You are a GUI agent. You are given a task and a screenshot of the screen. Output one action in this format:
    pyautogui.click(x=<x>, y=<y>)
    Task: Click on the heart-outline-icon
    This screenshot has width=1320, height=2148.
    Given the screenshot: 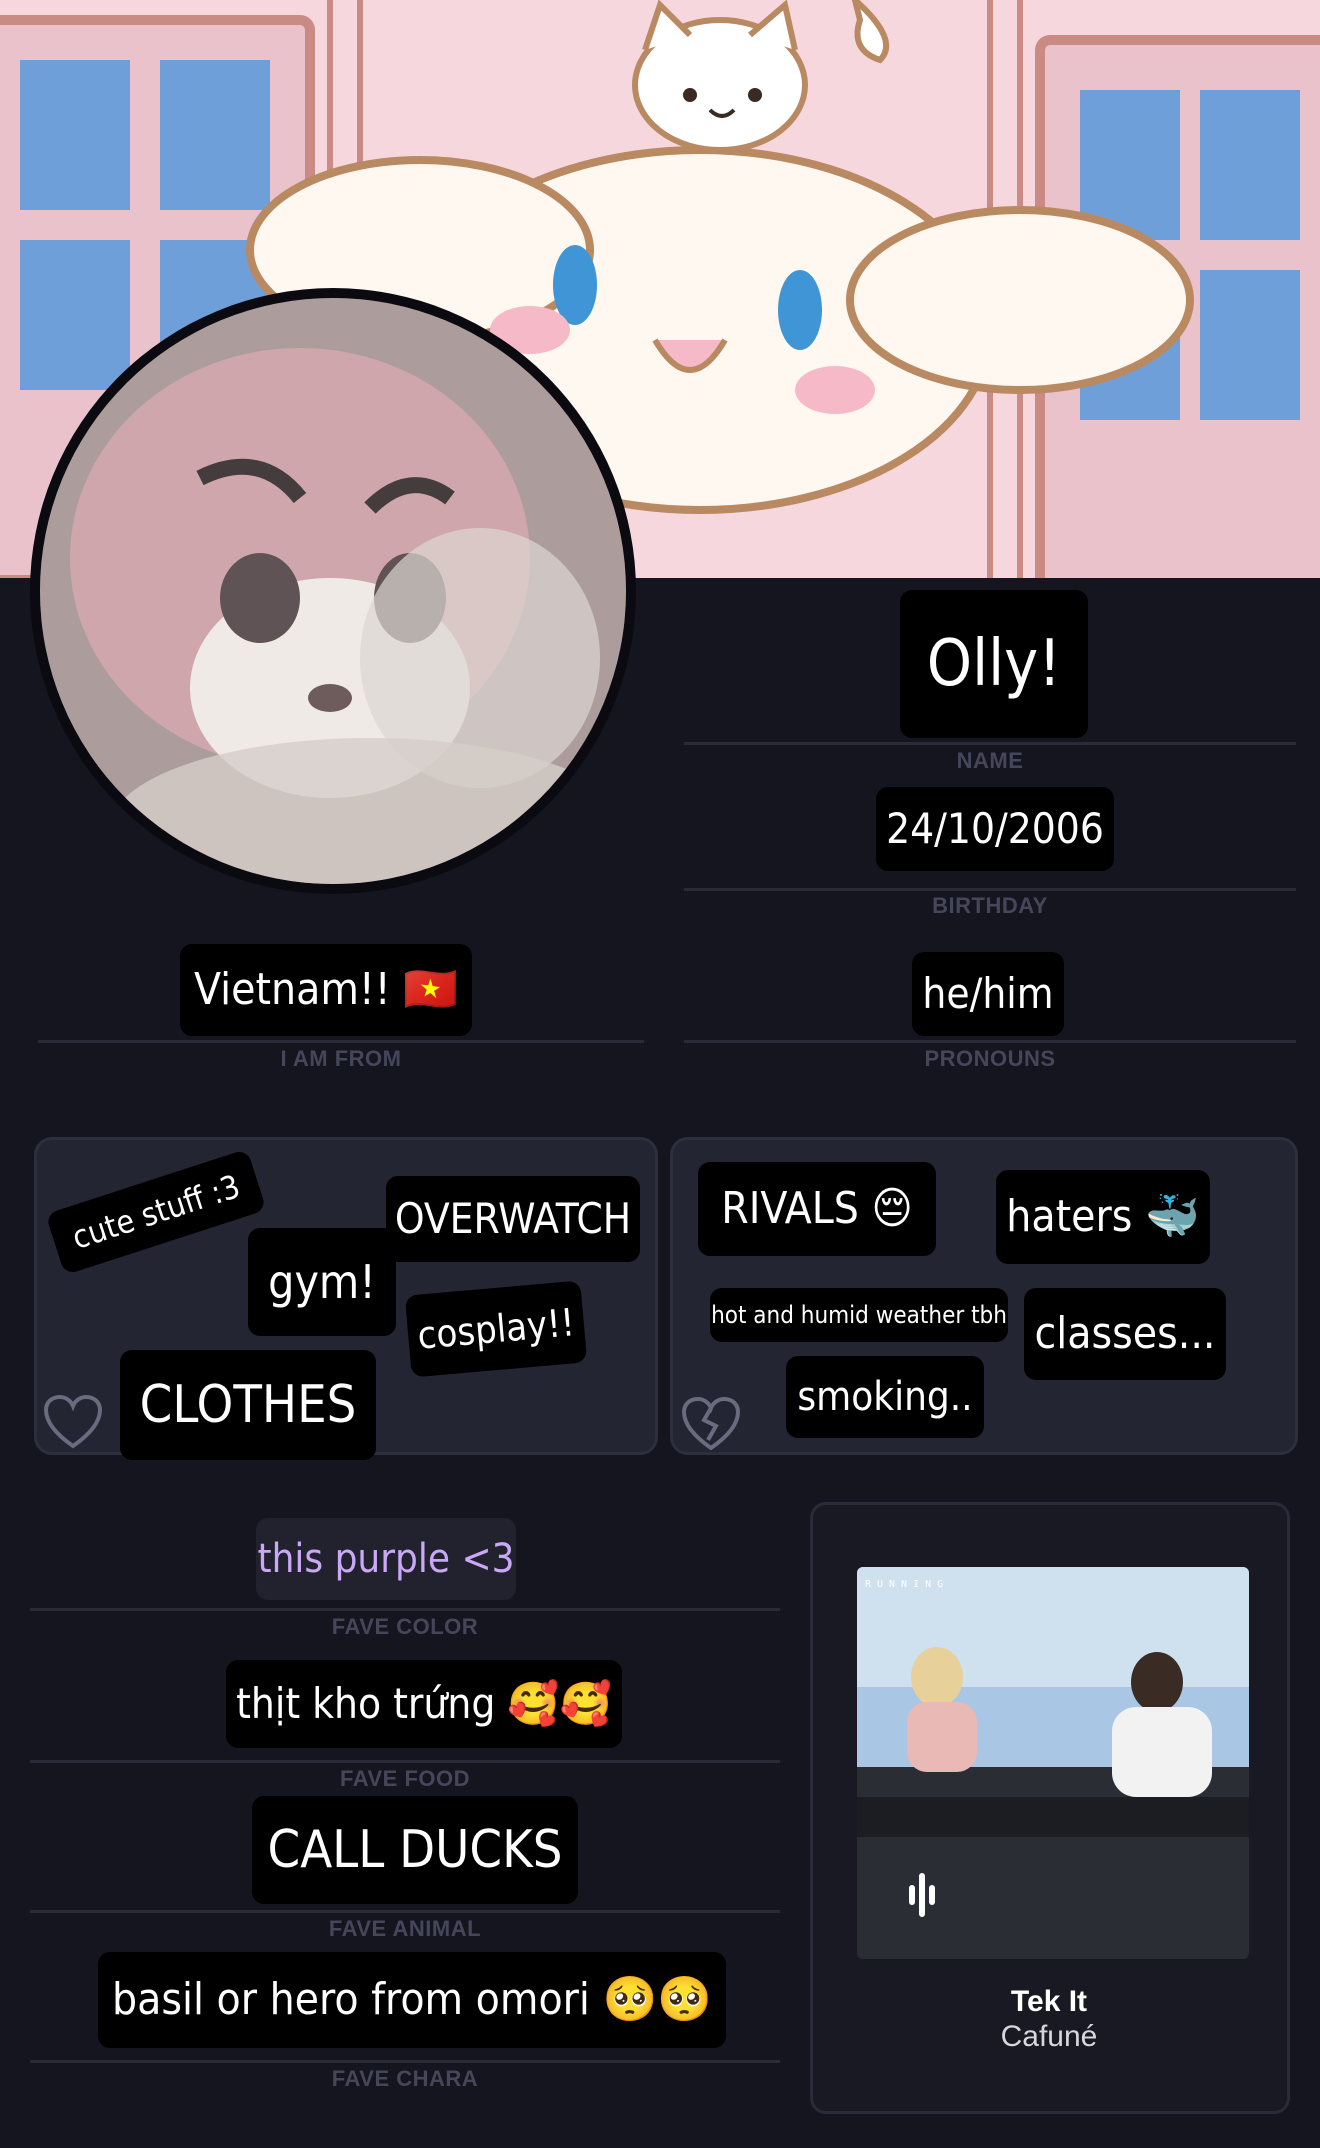 What is the action you would take?
    pyautogui.click(x=73, y=1421)
    